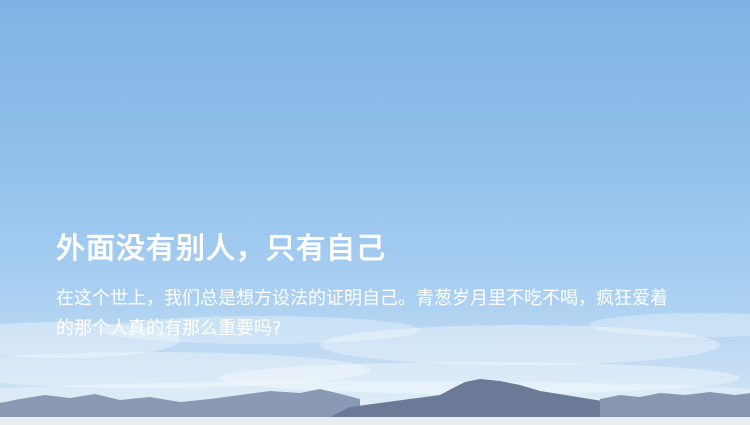  I want to click on mountain-range, so click(375, 402).